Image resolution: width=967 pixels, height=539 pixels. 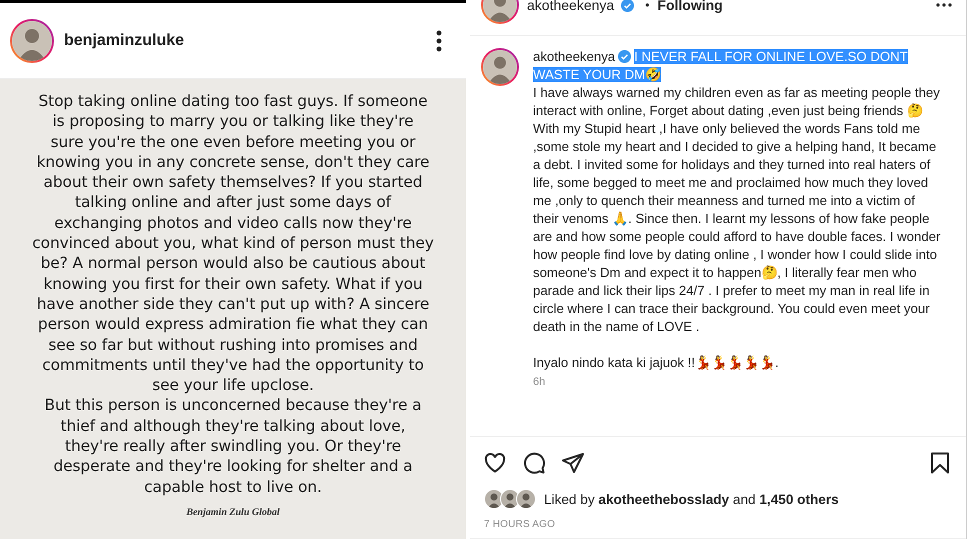 What do you see at coordinates (656, 362) in the screenshot?
I see `caption-text: Inyalo nindo kata ki jajuok !!💃💃💃💃💃.` at bounding box center [656, 362].